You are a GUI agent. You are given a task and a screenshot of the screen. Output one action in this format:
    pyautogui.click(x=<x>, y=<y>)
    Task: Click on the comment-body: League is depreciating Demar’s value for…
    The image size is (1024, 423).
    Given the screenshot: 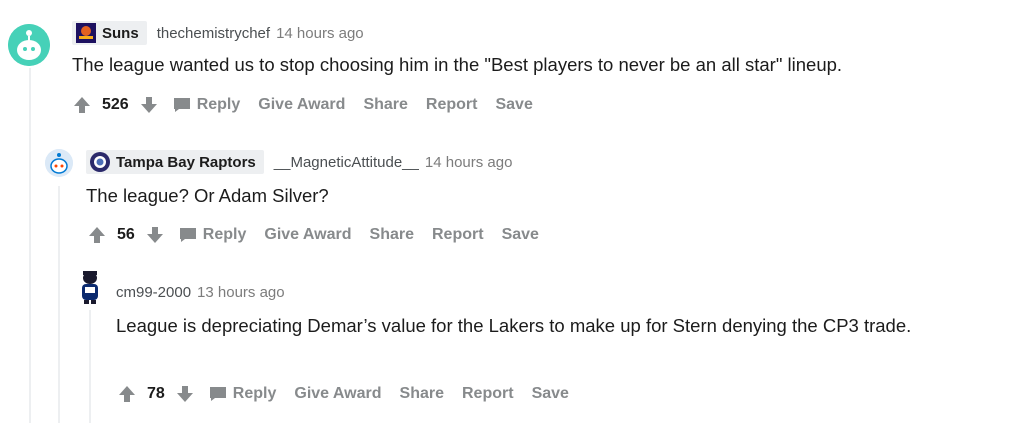 What is the action you would take?
    pyautogui.click(x=514, y=325)
    